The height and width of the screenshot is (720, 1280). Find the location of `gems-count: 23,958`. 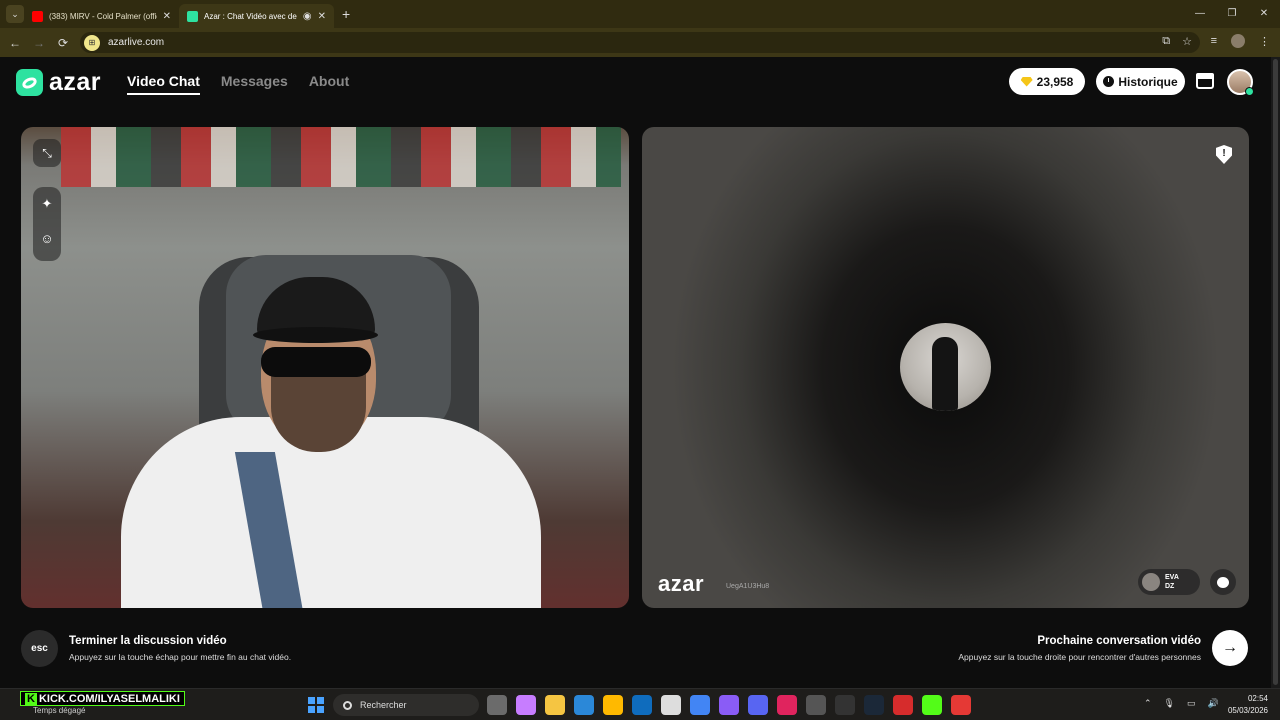

gems-count: 23,958 is located at coordinates (1055, 81).